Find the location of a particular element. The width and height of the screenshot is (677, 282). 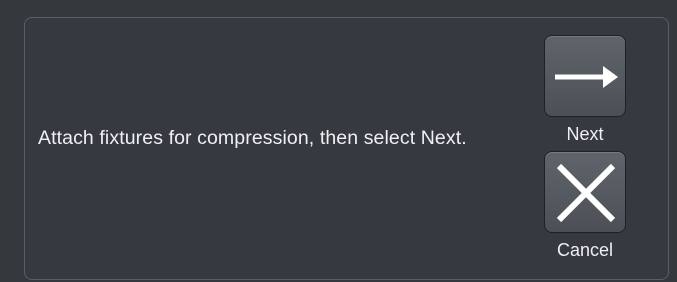

next-label: Next is located at coordinates (585, 134).